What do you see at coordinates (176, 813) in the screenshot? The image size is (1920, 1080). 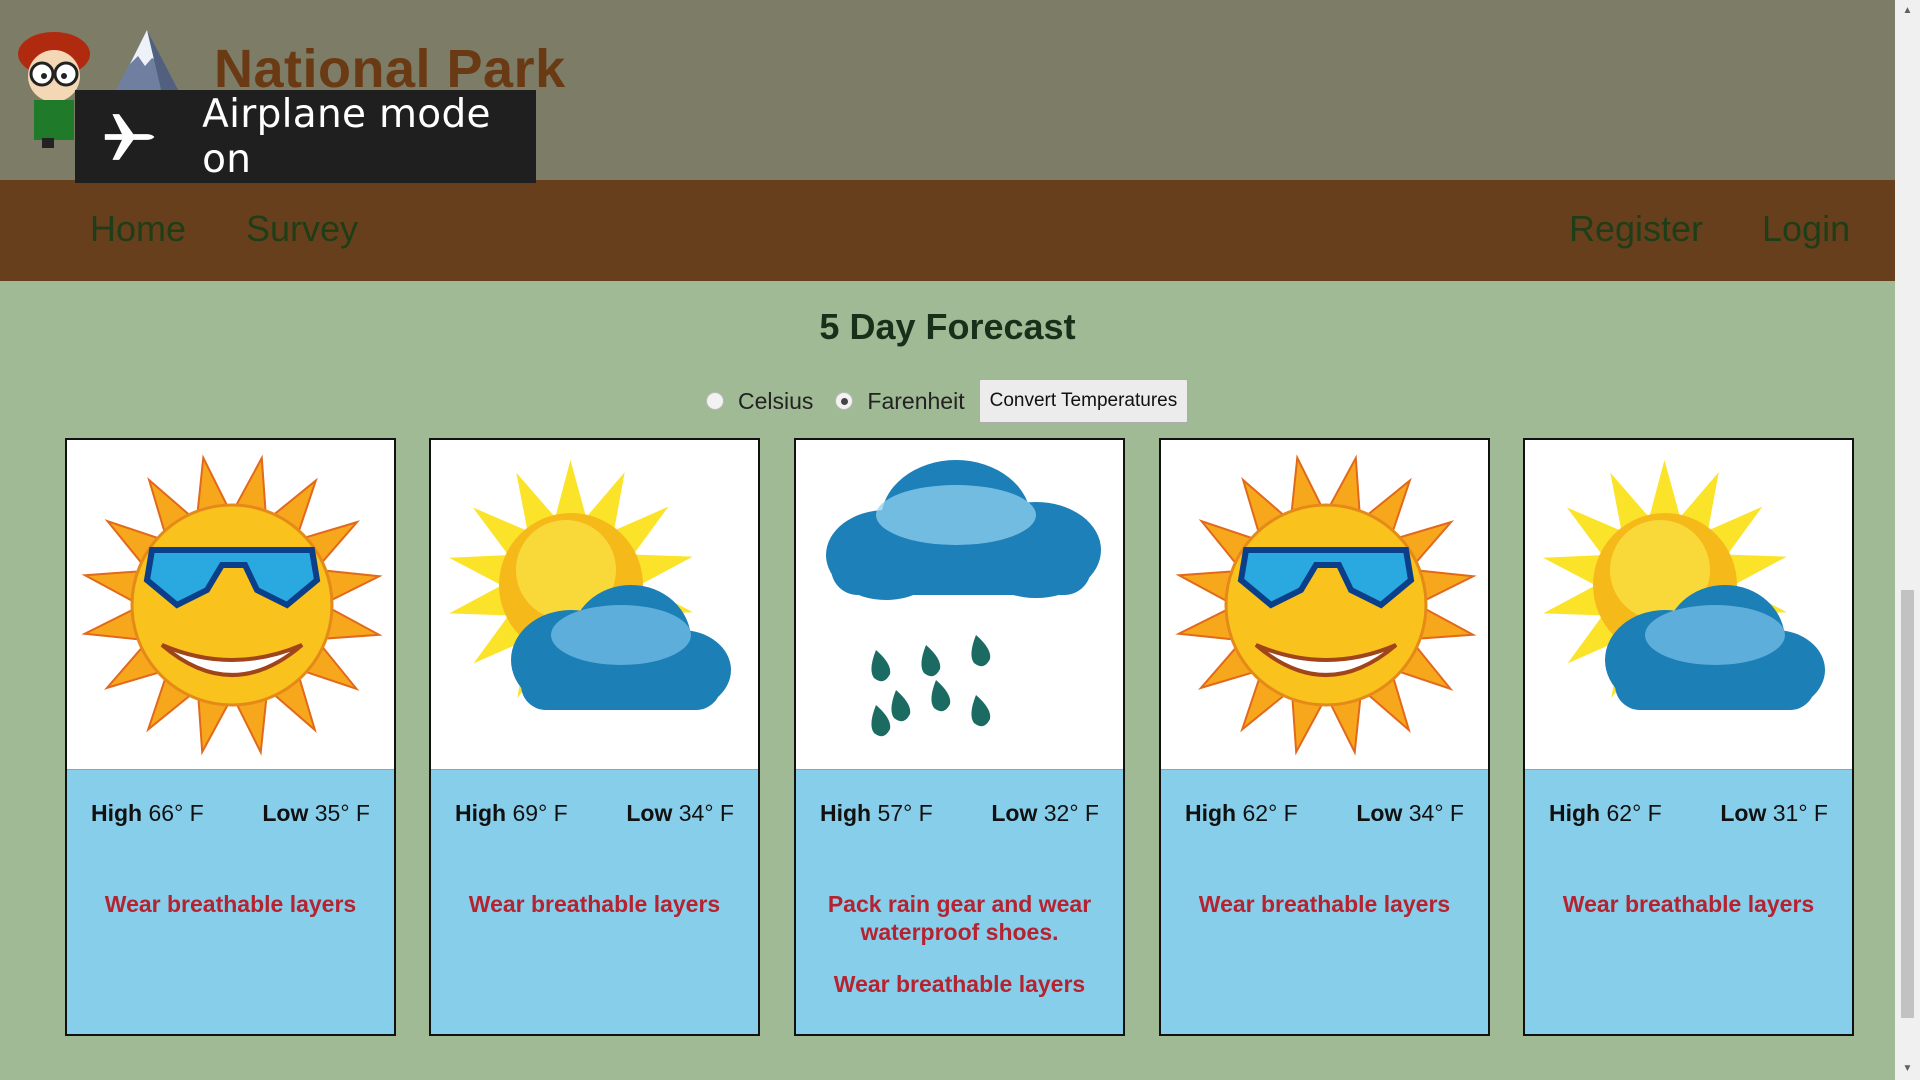 I see `high-value: 66° F` at bounding box center [176, 813].